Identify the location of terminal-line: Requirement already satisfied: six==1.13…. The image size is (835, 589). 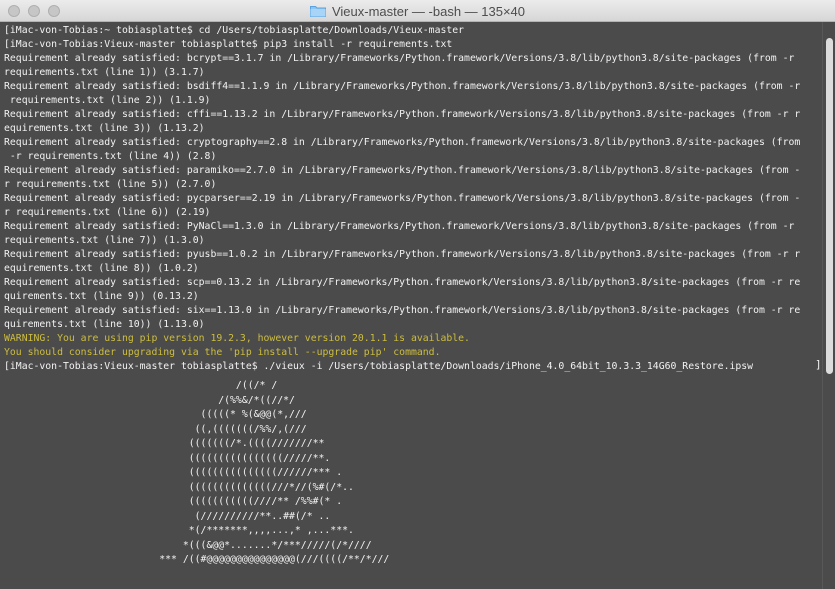
(402, 310).